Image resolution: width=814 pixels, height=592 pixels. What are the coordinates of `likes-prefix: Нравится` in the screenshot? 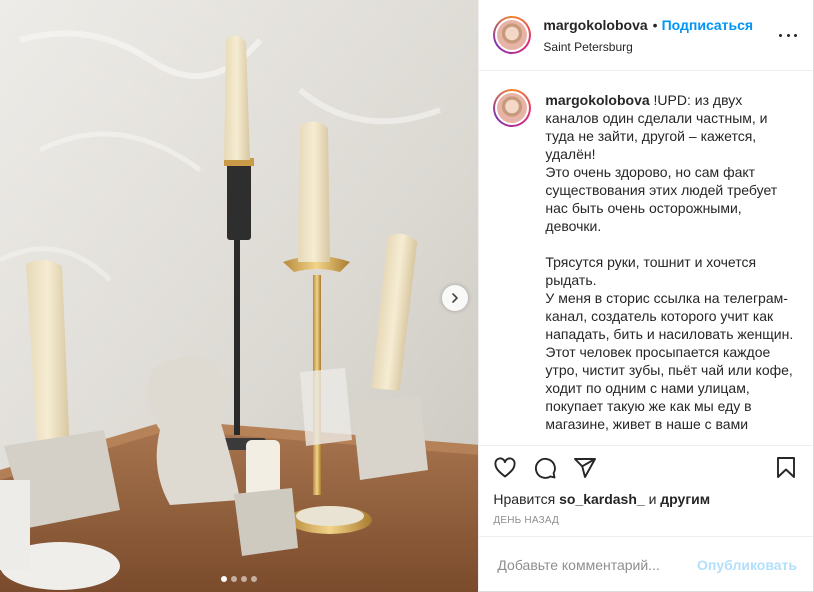 It's located at (524, 499).